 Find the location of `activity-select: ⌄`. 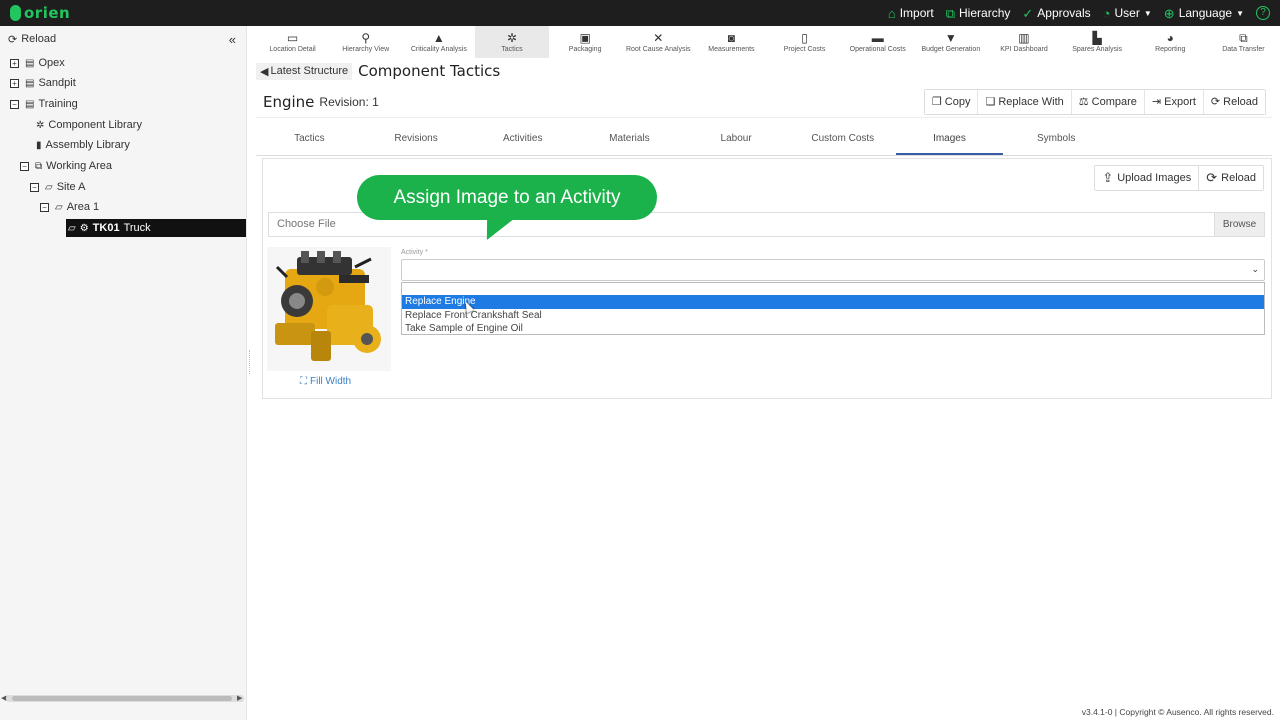

activity-select: ⌄ is located at coordinates (833, 270).